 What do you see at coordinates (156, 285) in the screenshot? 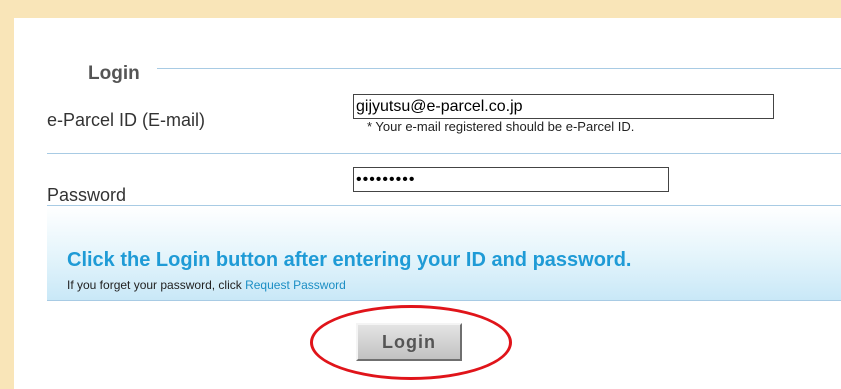
I see `info-sub-label: If you forget your password, click` at bounding box center [156, 285].